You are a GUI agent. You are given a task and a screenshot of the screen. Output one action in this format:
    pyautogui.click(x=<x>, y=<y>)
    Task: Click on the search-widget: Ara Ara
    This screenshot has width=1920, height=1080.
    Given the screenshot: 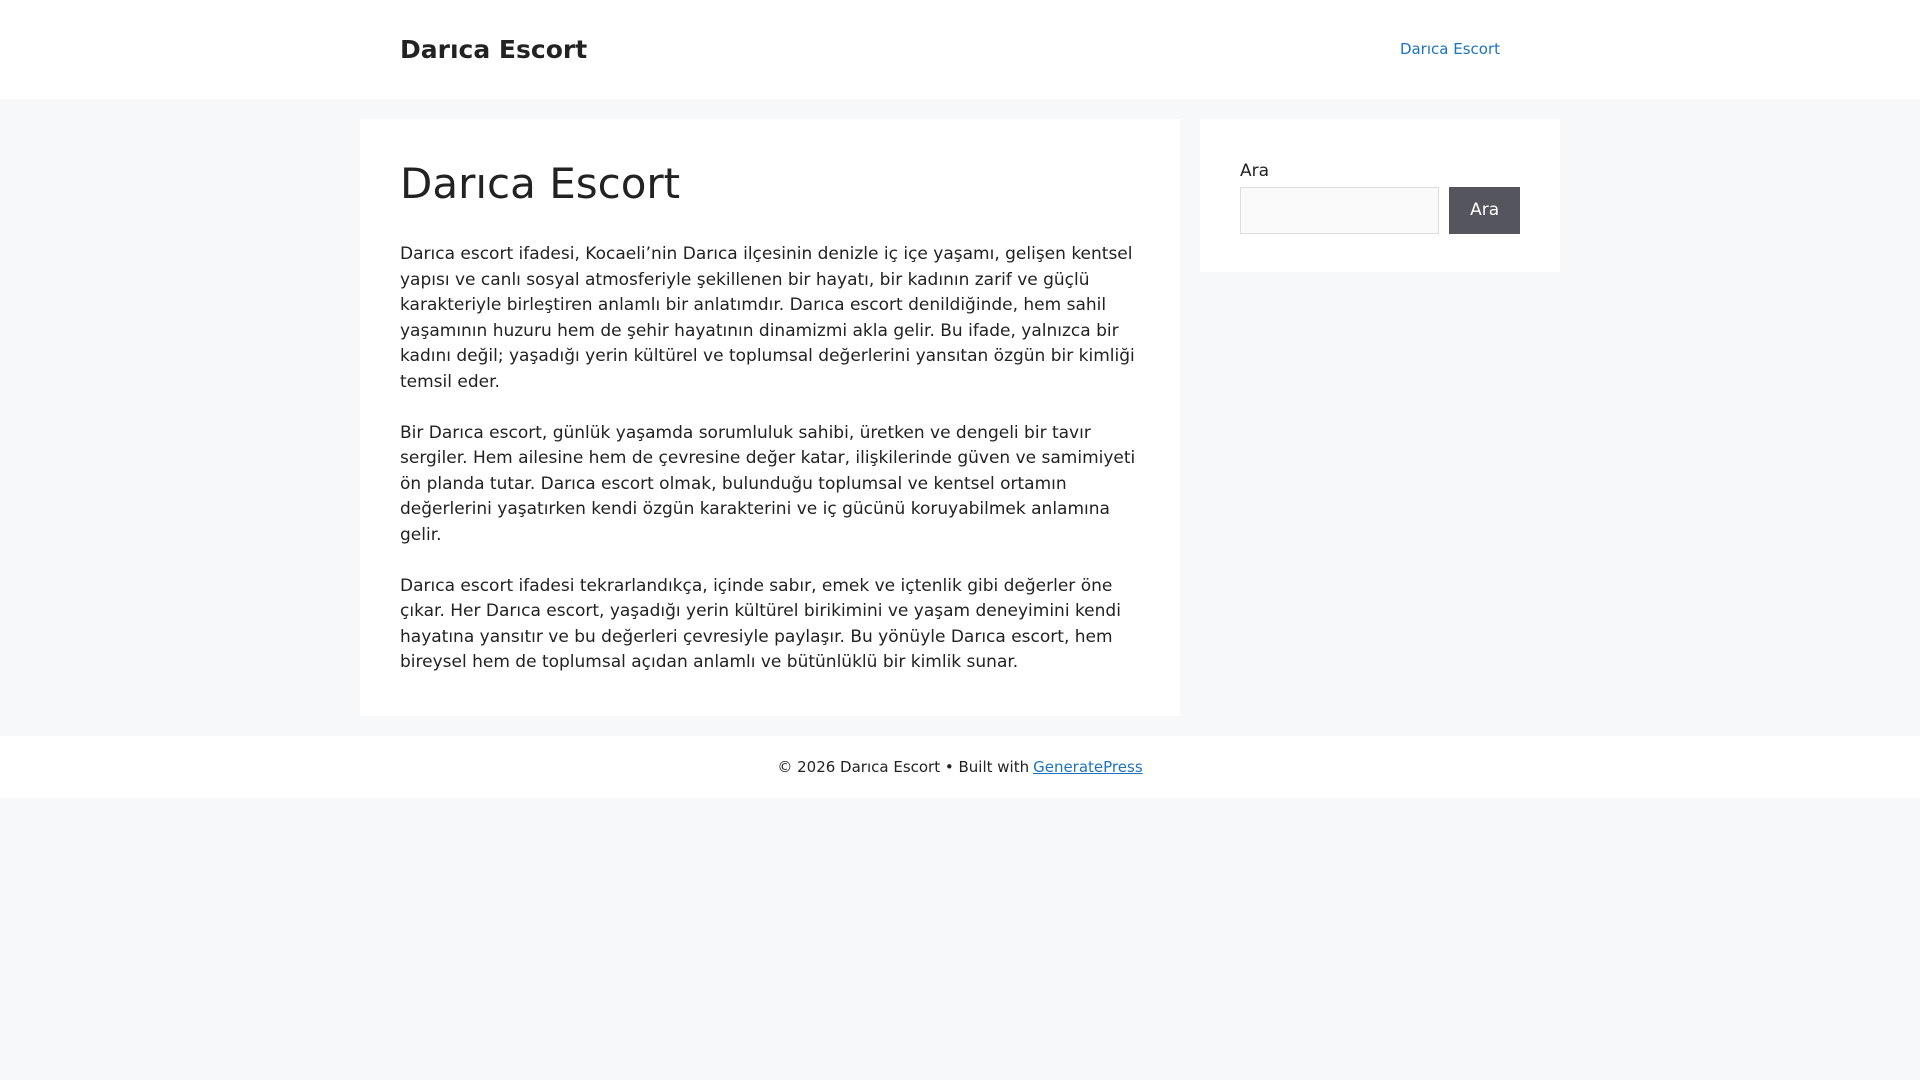 What is the action you would take?
    pyautogui.click(x=1380, y=195)
    